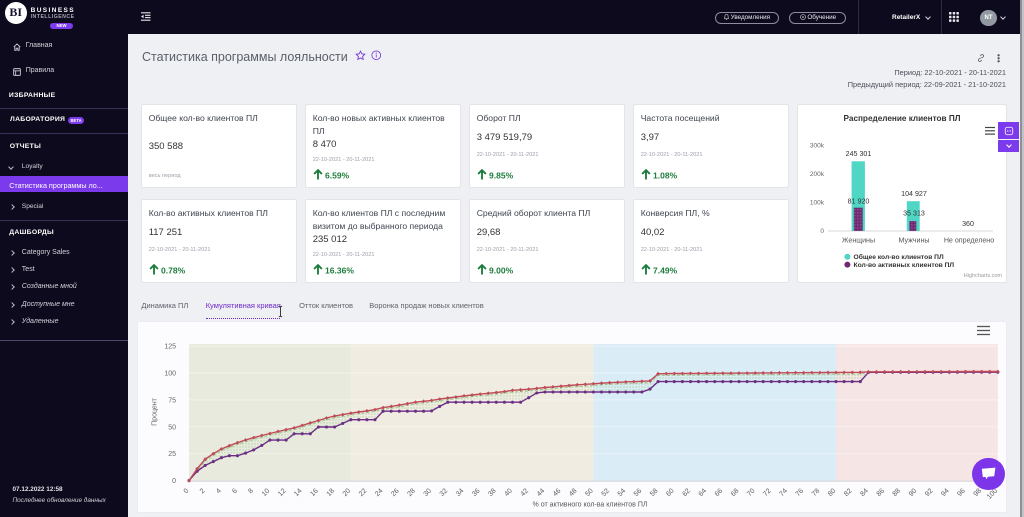 This screenshot has height=517, width=1024. What do you see at coordinates (968, 224) in the screenshot?
I see `svg-text: 360` at bounding box center [968, 224].